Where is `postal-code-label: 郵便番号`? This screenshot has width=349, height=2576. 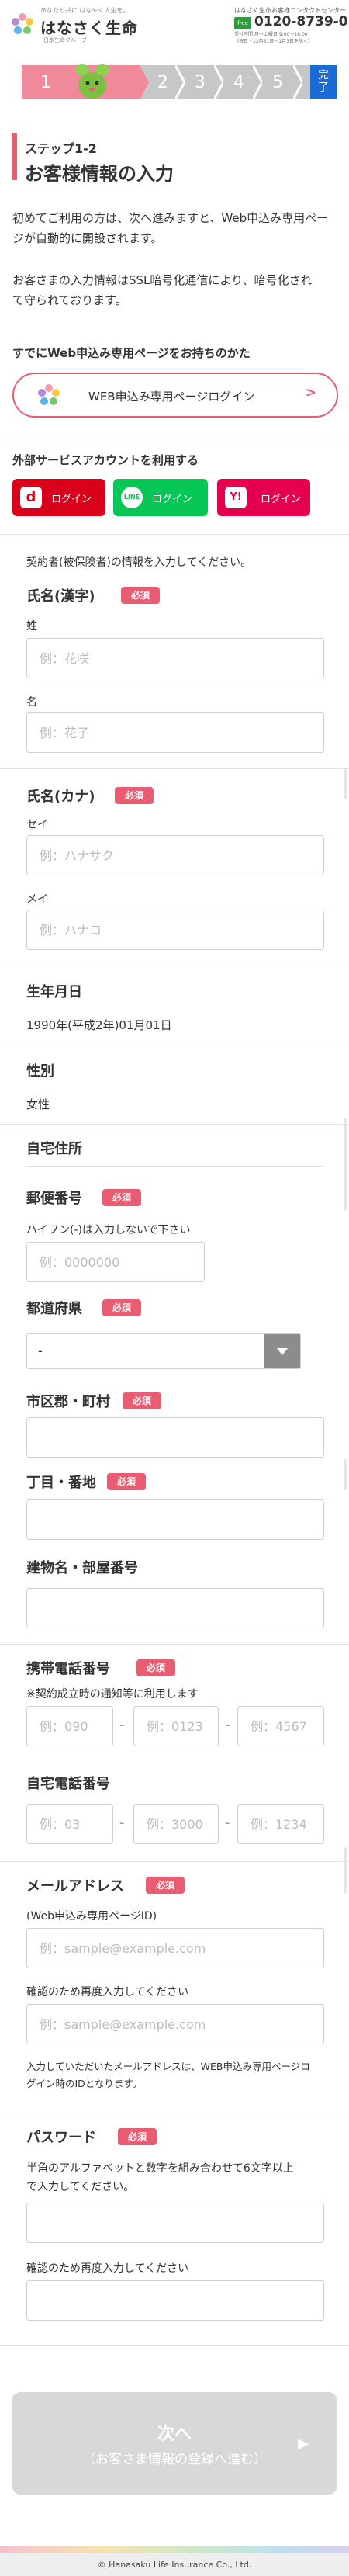 postal-code-label: 郵便番号 is located at coordinates (54, 1199).